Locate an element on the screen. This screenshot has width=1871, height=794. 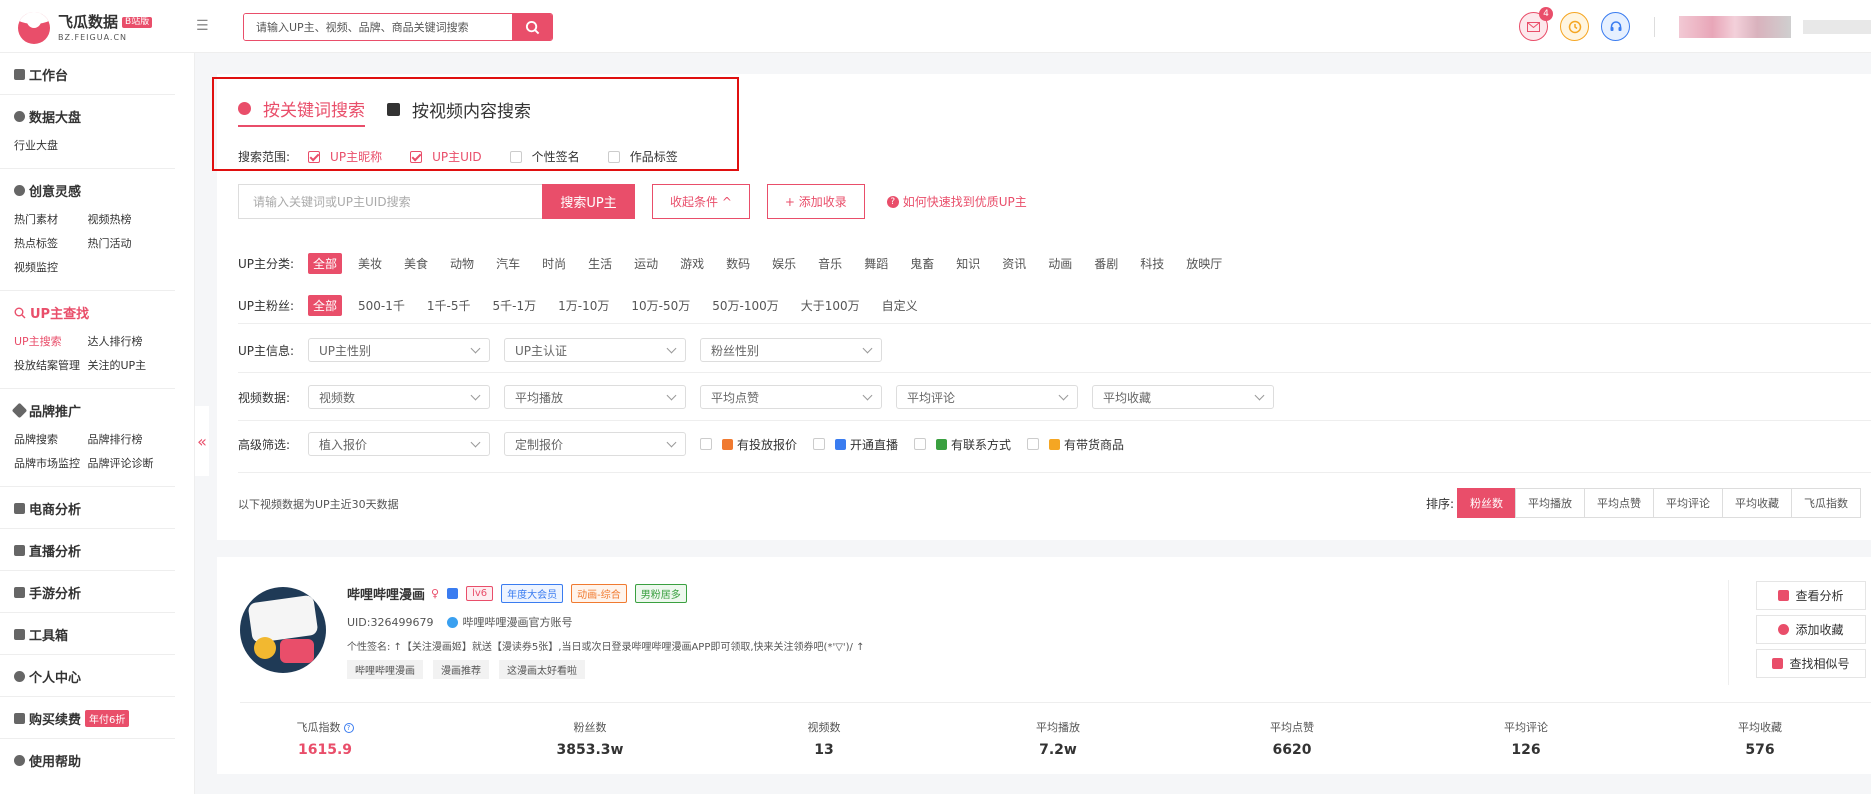
category-option: 动画 is located at coordinates (1060, 263).